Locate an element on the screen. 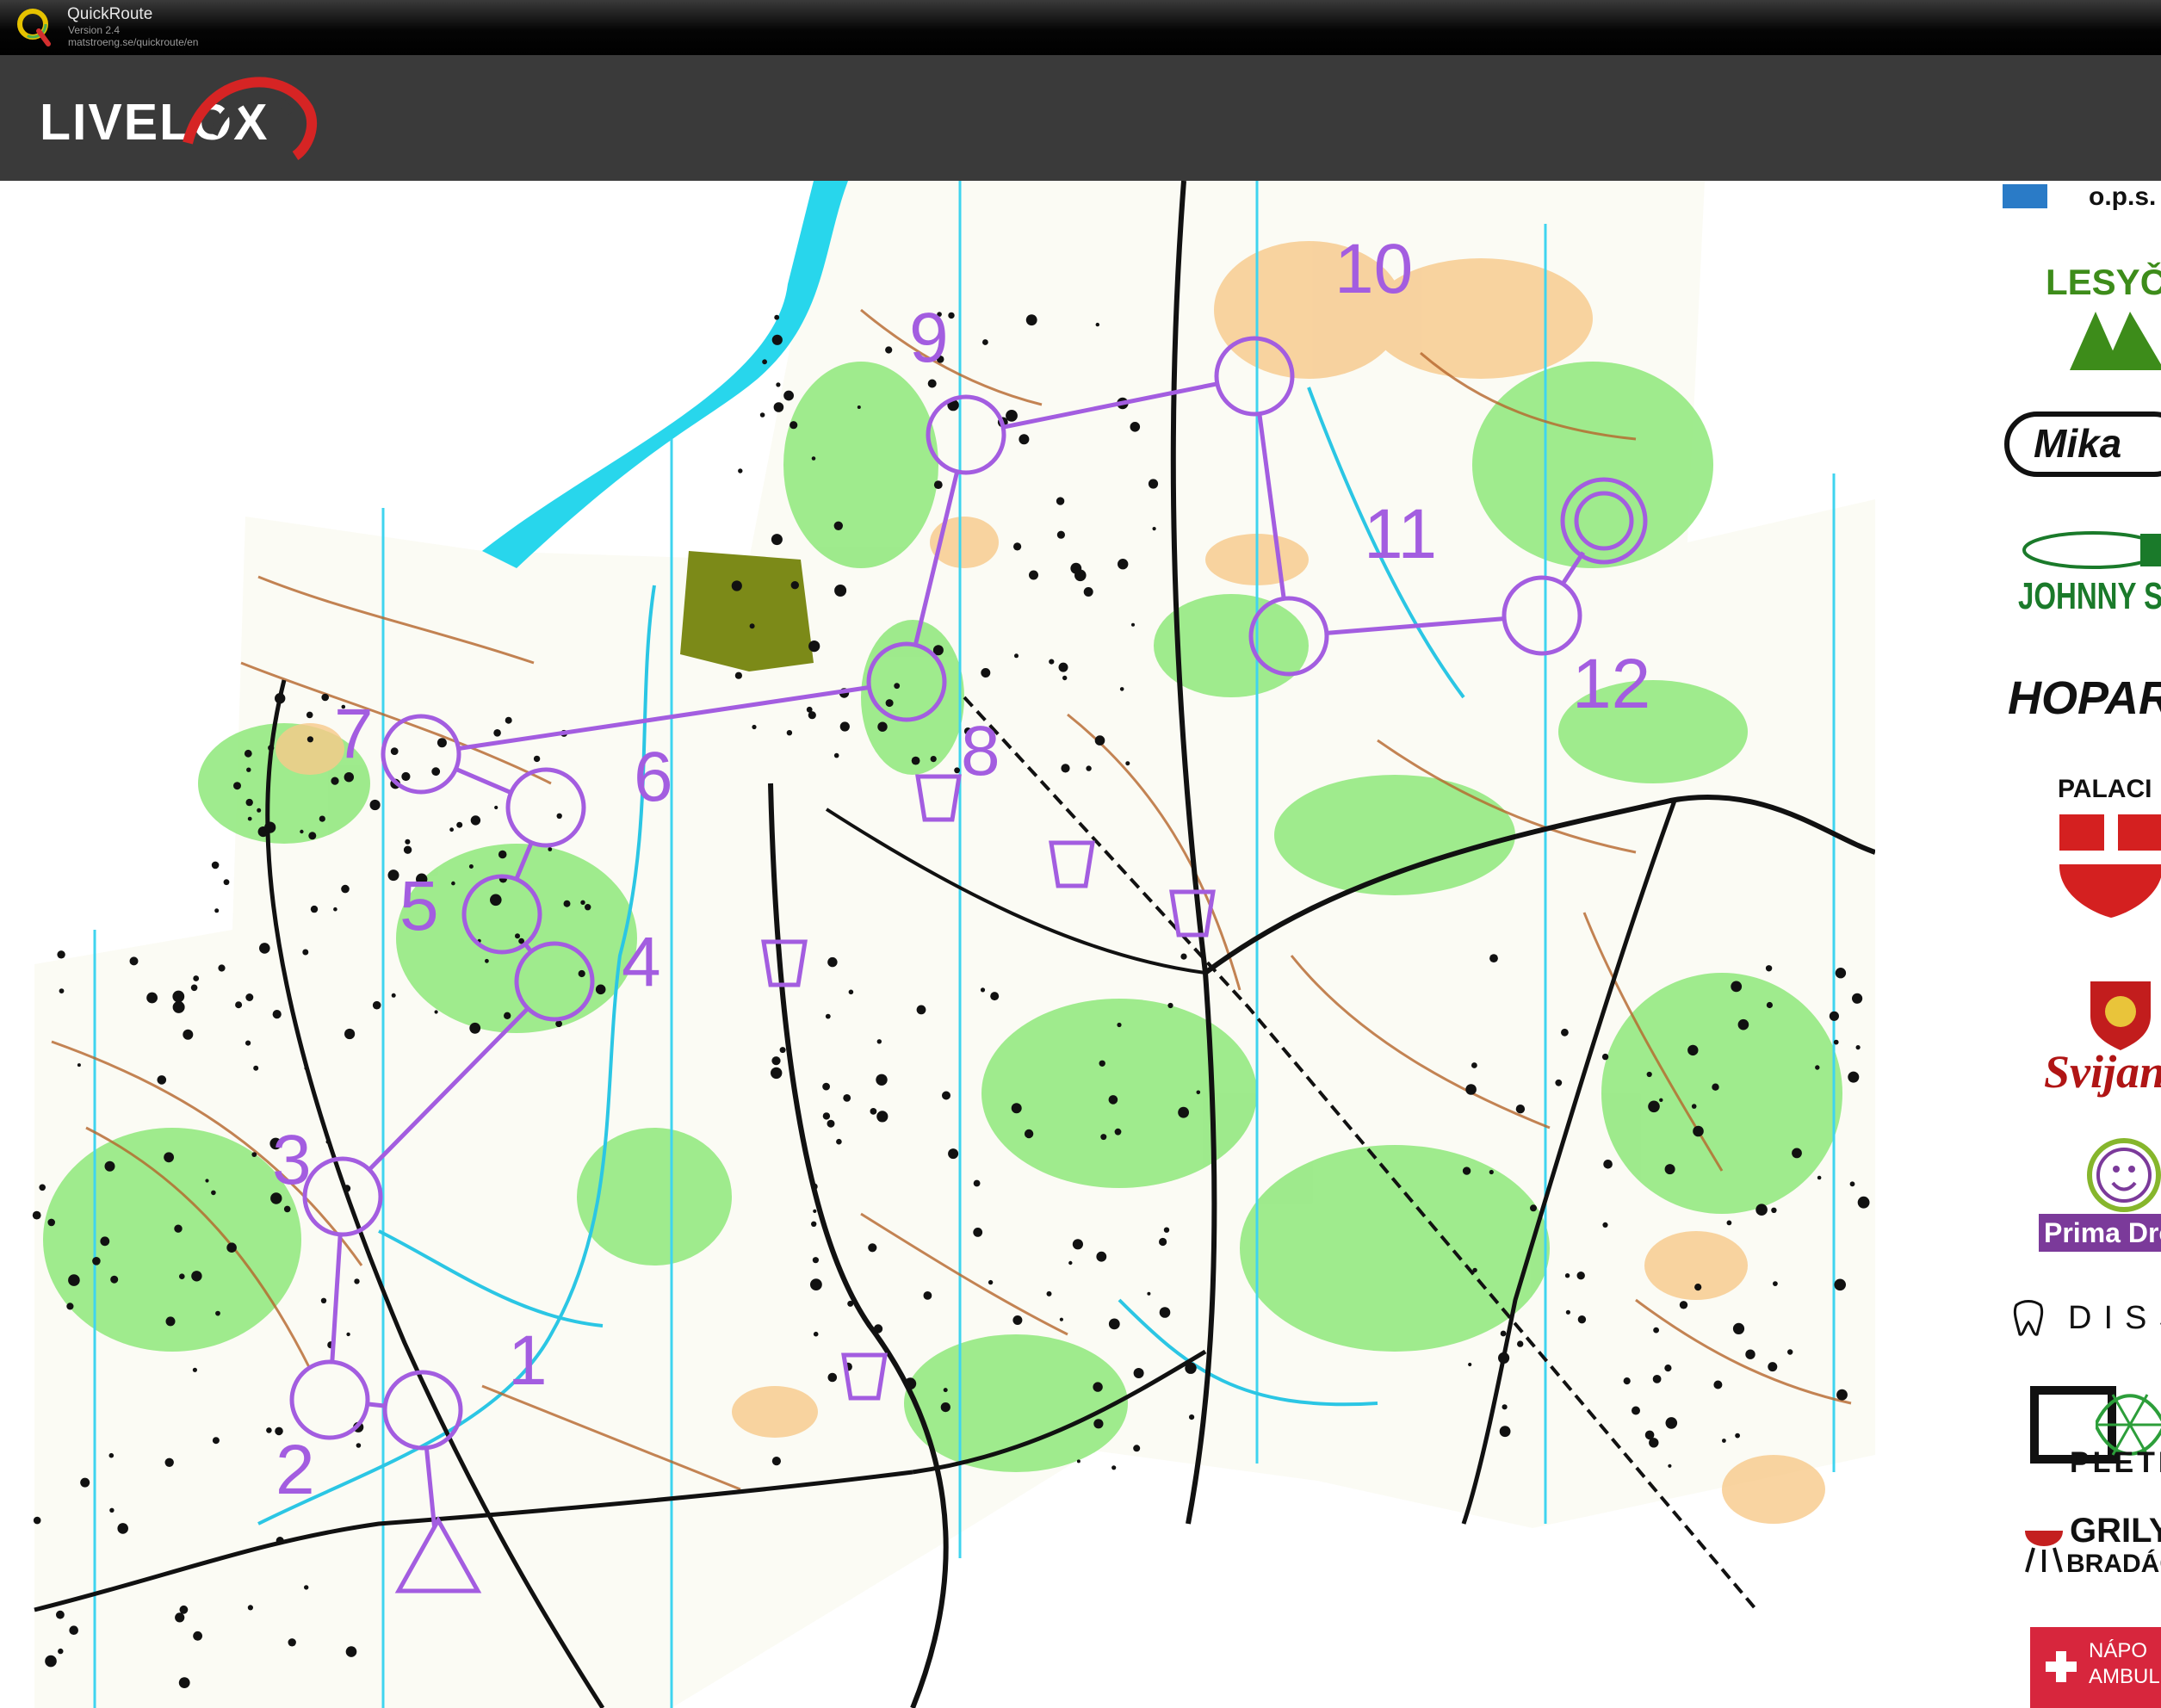  sponsor-grily: GRILY BRADÁČ is located at coordinates (2018, 1550).